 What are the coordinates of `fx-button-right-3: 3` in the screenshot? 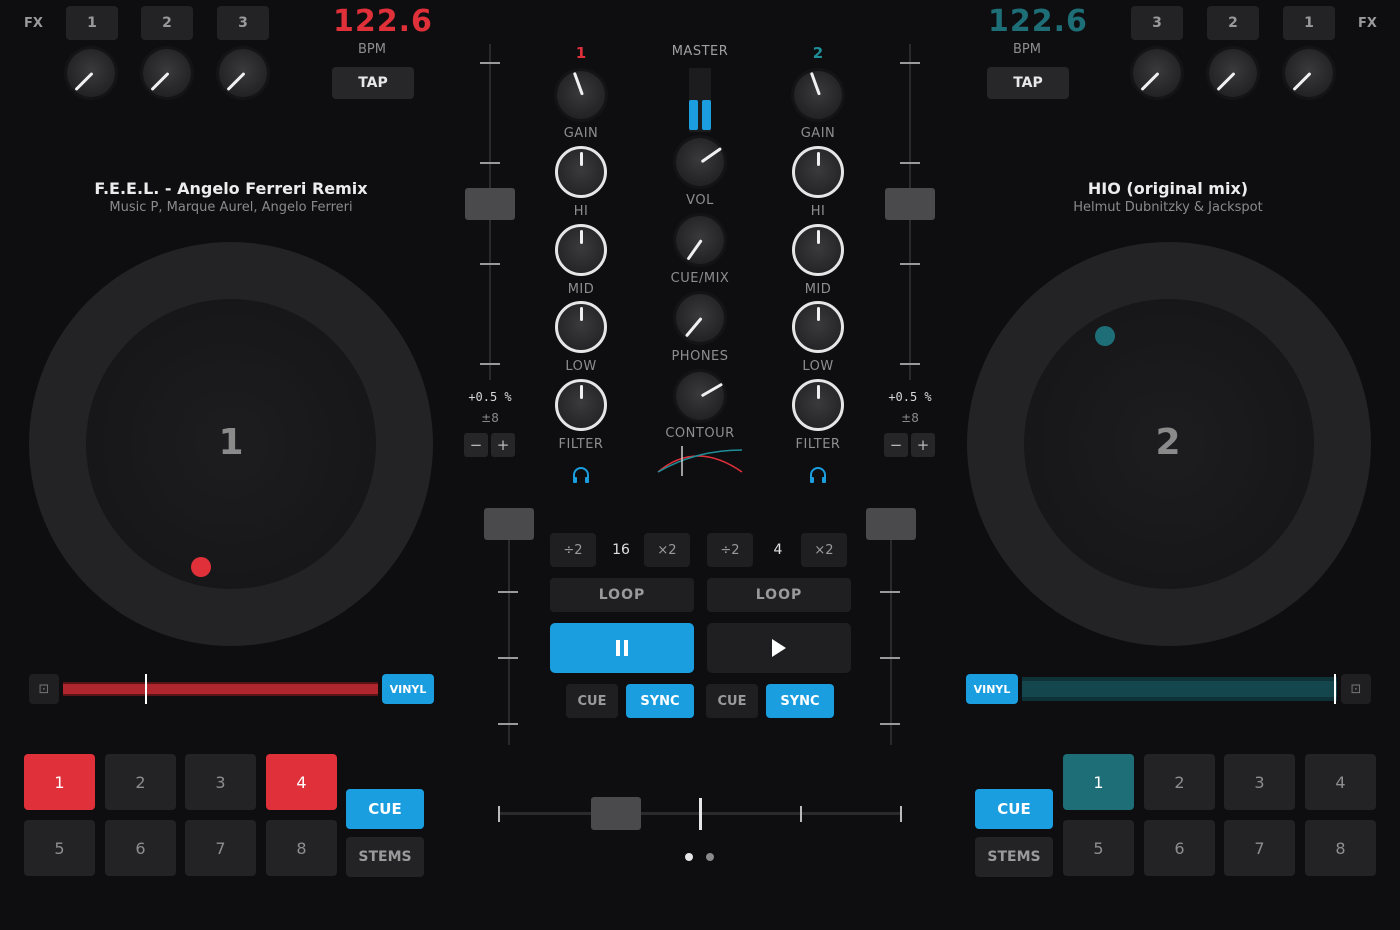 It's located at (1157, 23).